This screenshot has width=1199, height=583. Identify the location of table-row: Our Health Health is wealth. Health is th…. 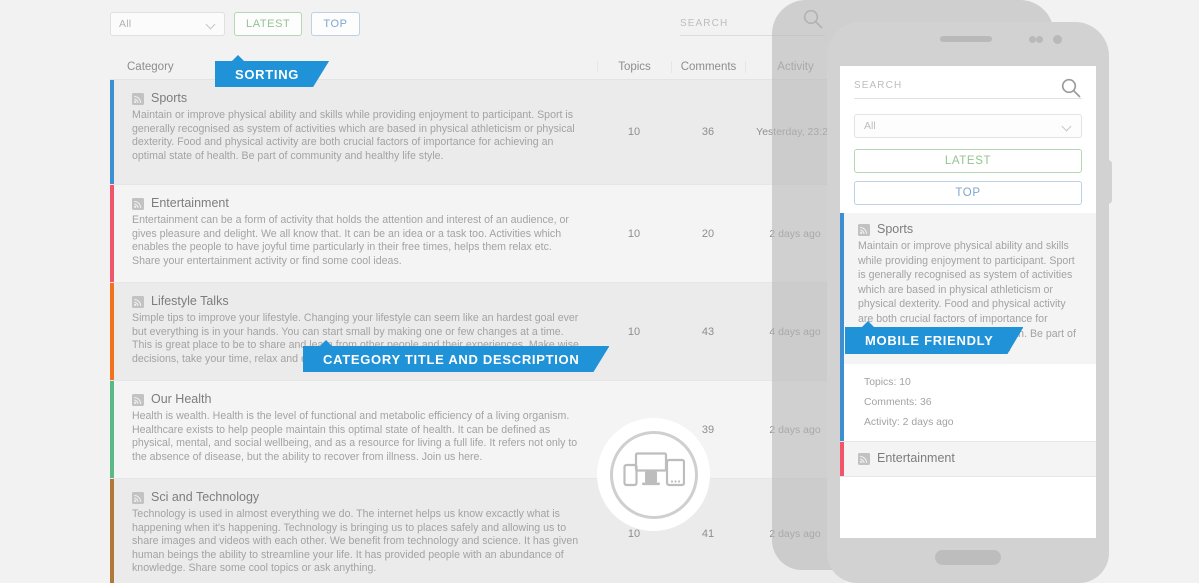
(477, 430).